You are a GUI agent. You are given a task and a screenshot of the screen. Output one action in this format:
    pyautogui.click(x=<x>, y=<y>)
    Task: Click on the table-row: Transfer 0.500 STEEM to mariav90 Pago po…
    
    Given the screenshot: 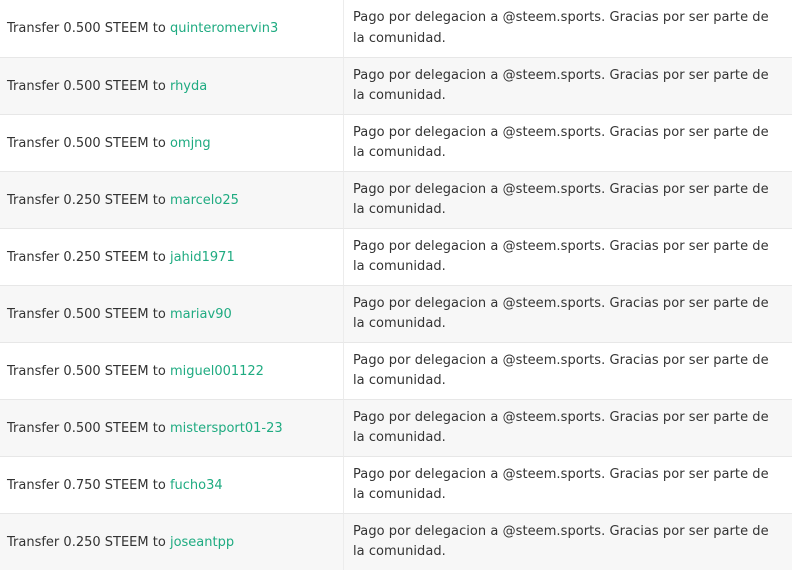 What is the action you would take?
    pyautogui.click(x=396, y=313)
    